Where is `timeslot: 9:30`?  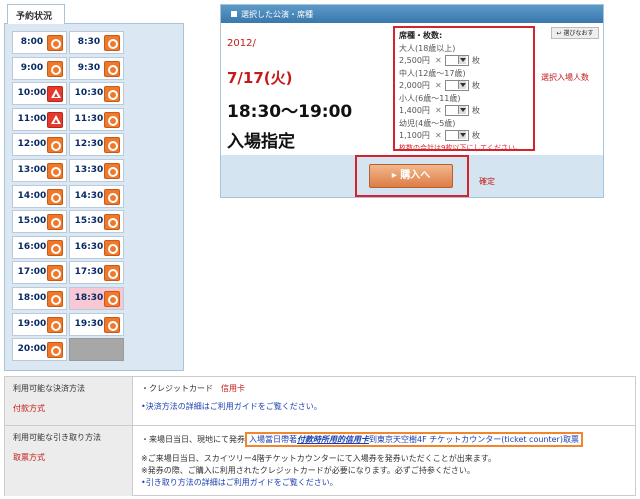
timeslot: 9:30 is located at coordinates (96, 68).